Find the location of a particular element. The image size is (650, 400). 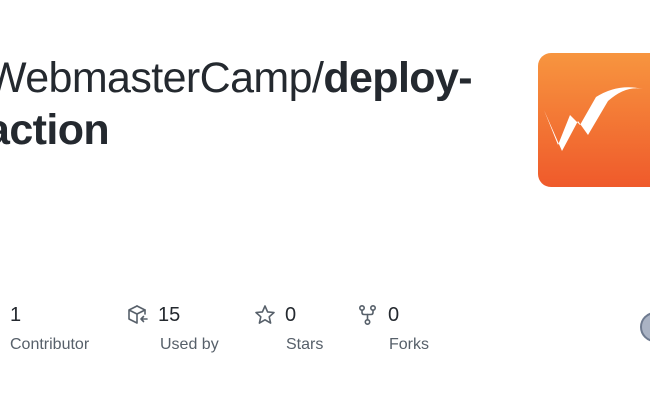

used-by-label: Used by is located at coordinates (189, 344).